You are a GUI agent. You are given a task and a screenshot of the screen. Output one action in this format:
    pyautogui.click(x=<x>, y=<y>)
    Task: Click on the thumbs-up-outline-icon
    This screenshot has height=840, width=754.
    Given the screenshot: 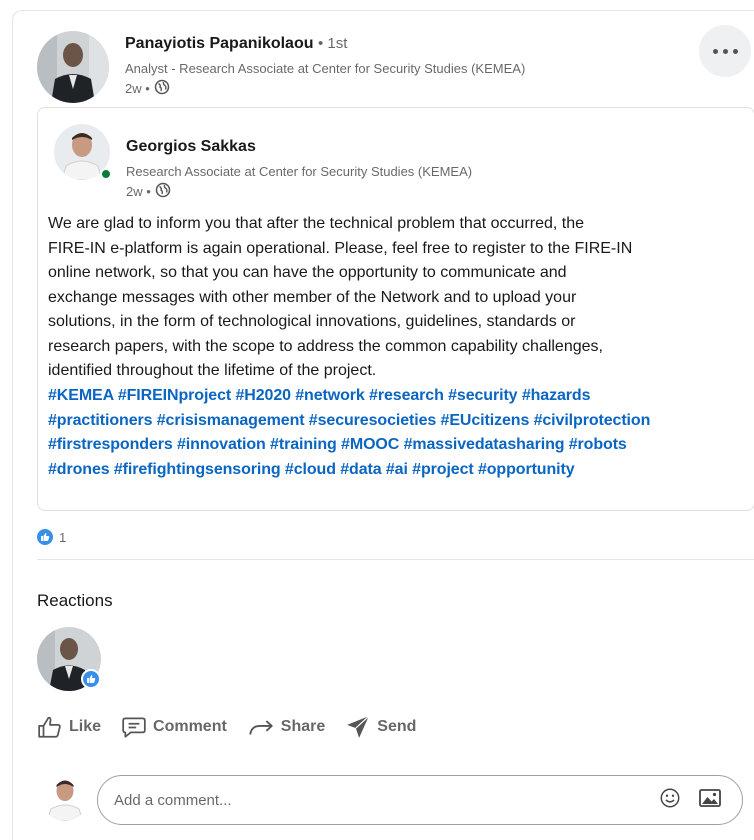 What is the action you would take?
    pyautogui.click(x=50, y=727)
    